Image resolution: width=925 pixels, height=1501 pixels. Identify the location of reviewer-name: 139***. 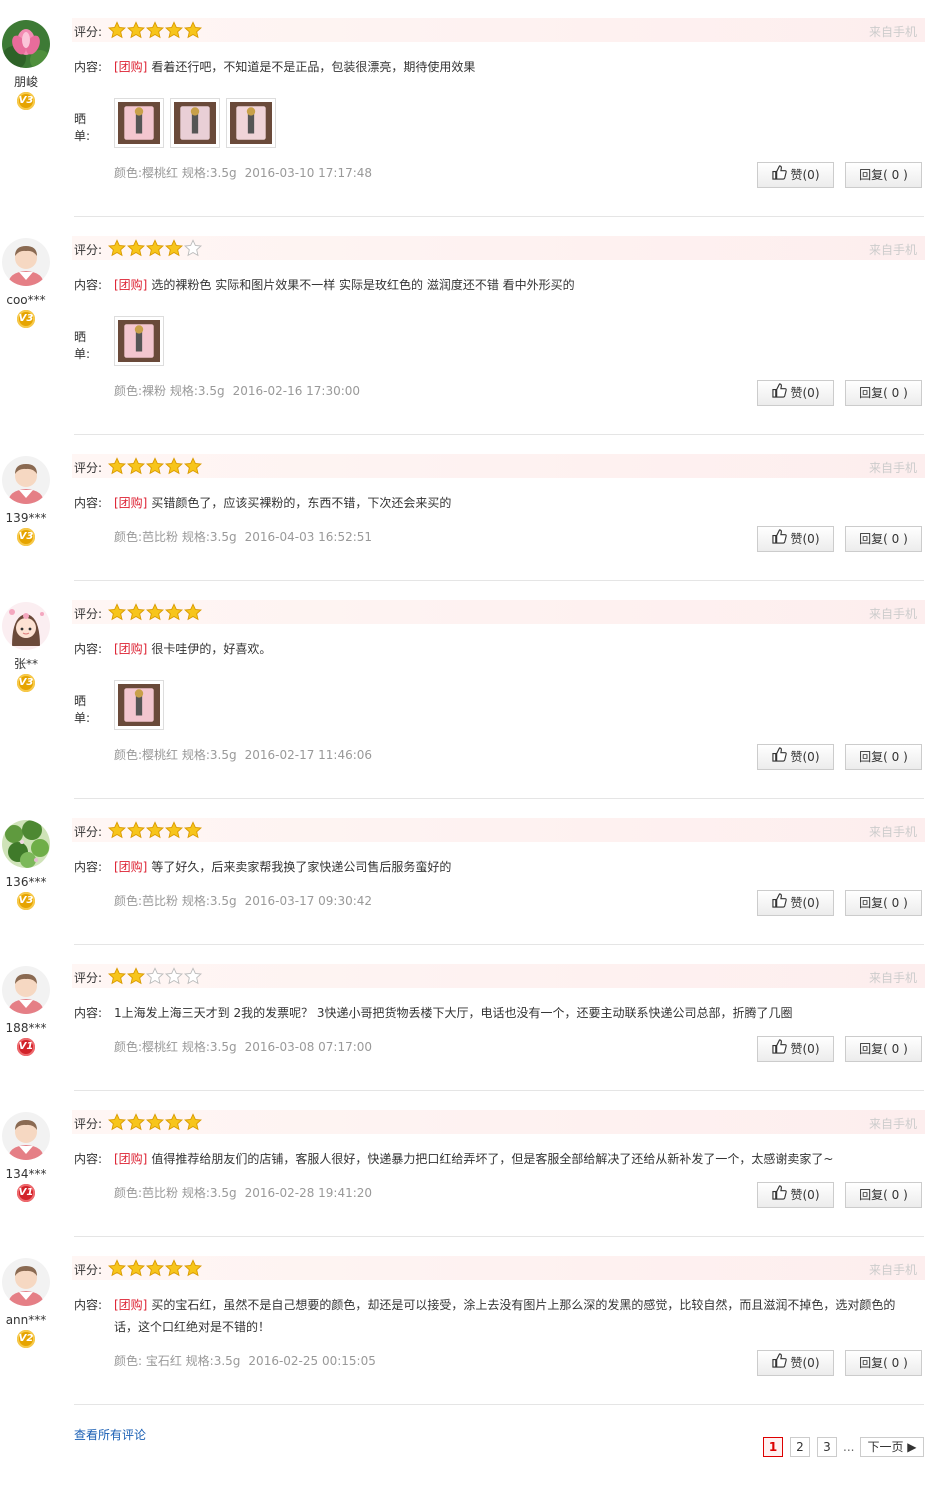
(26, 518).